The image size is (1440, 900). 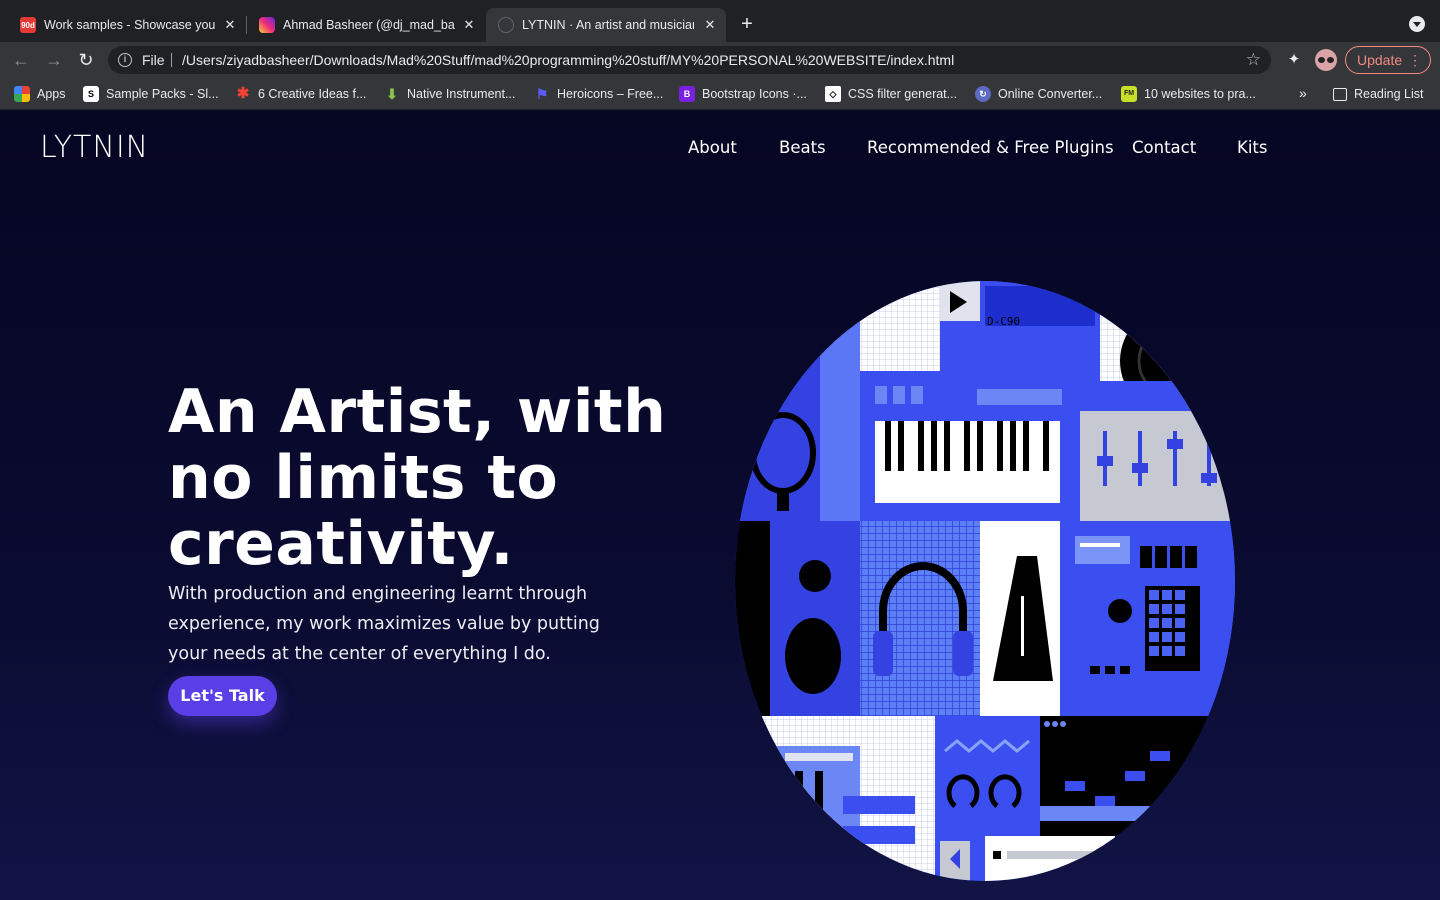 I want to click on download-arrow-icon: ⬇, so click(x=392, y=94).